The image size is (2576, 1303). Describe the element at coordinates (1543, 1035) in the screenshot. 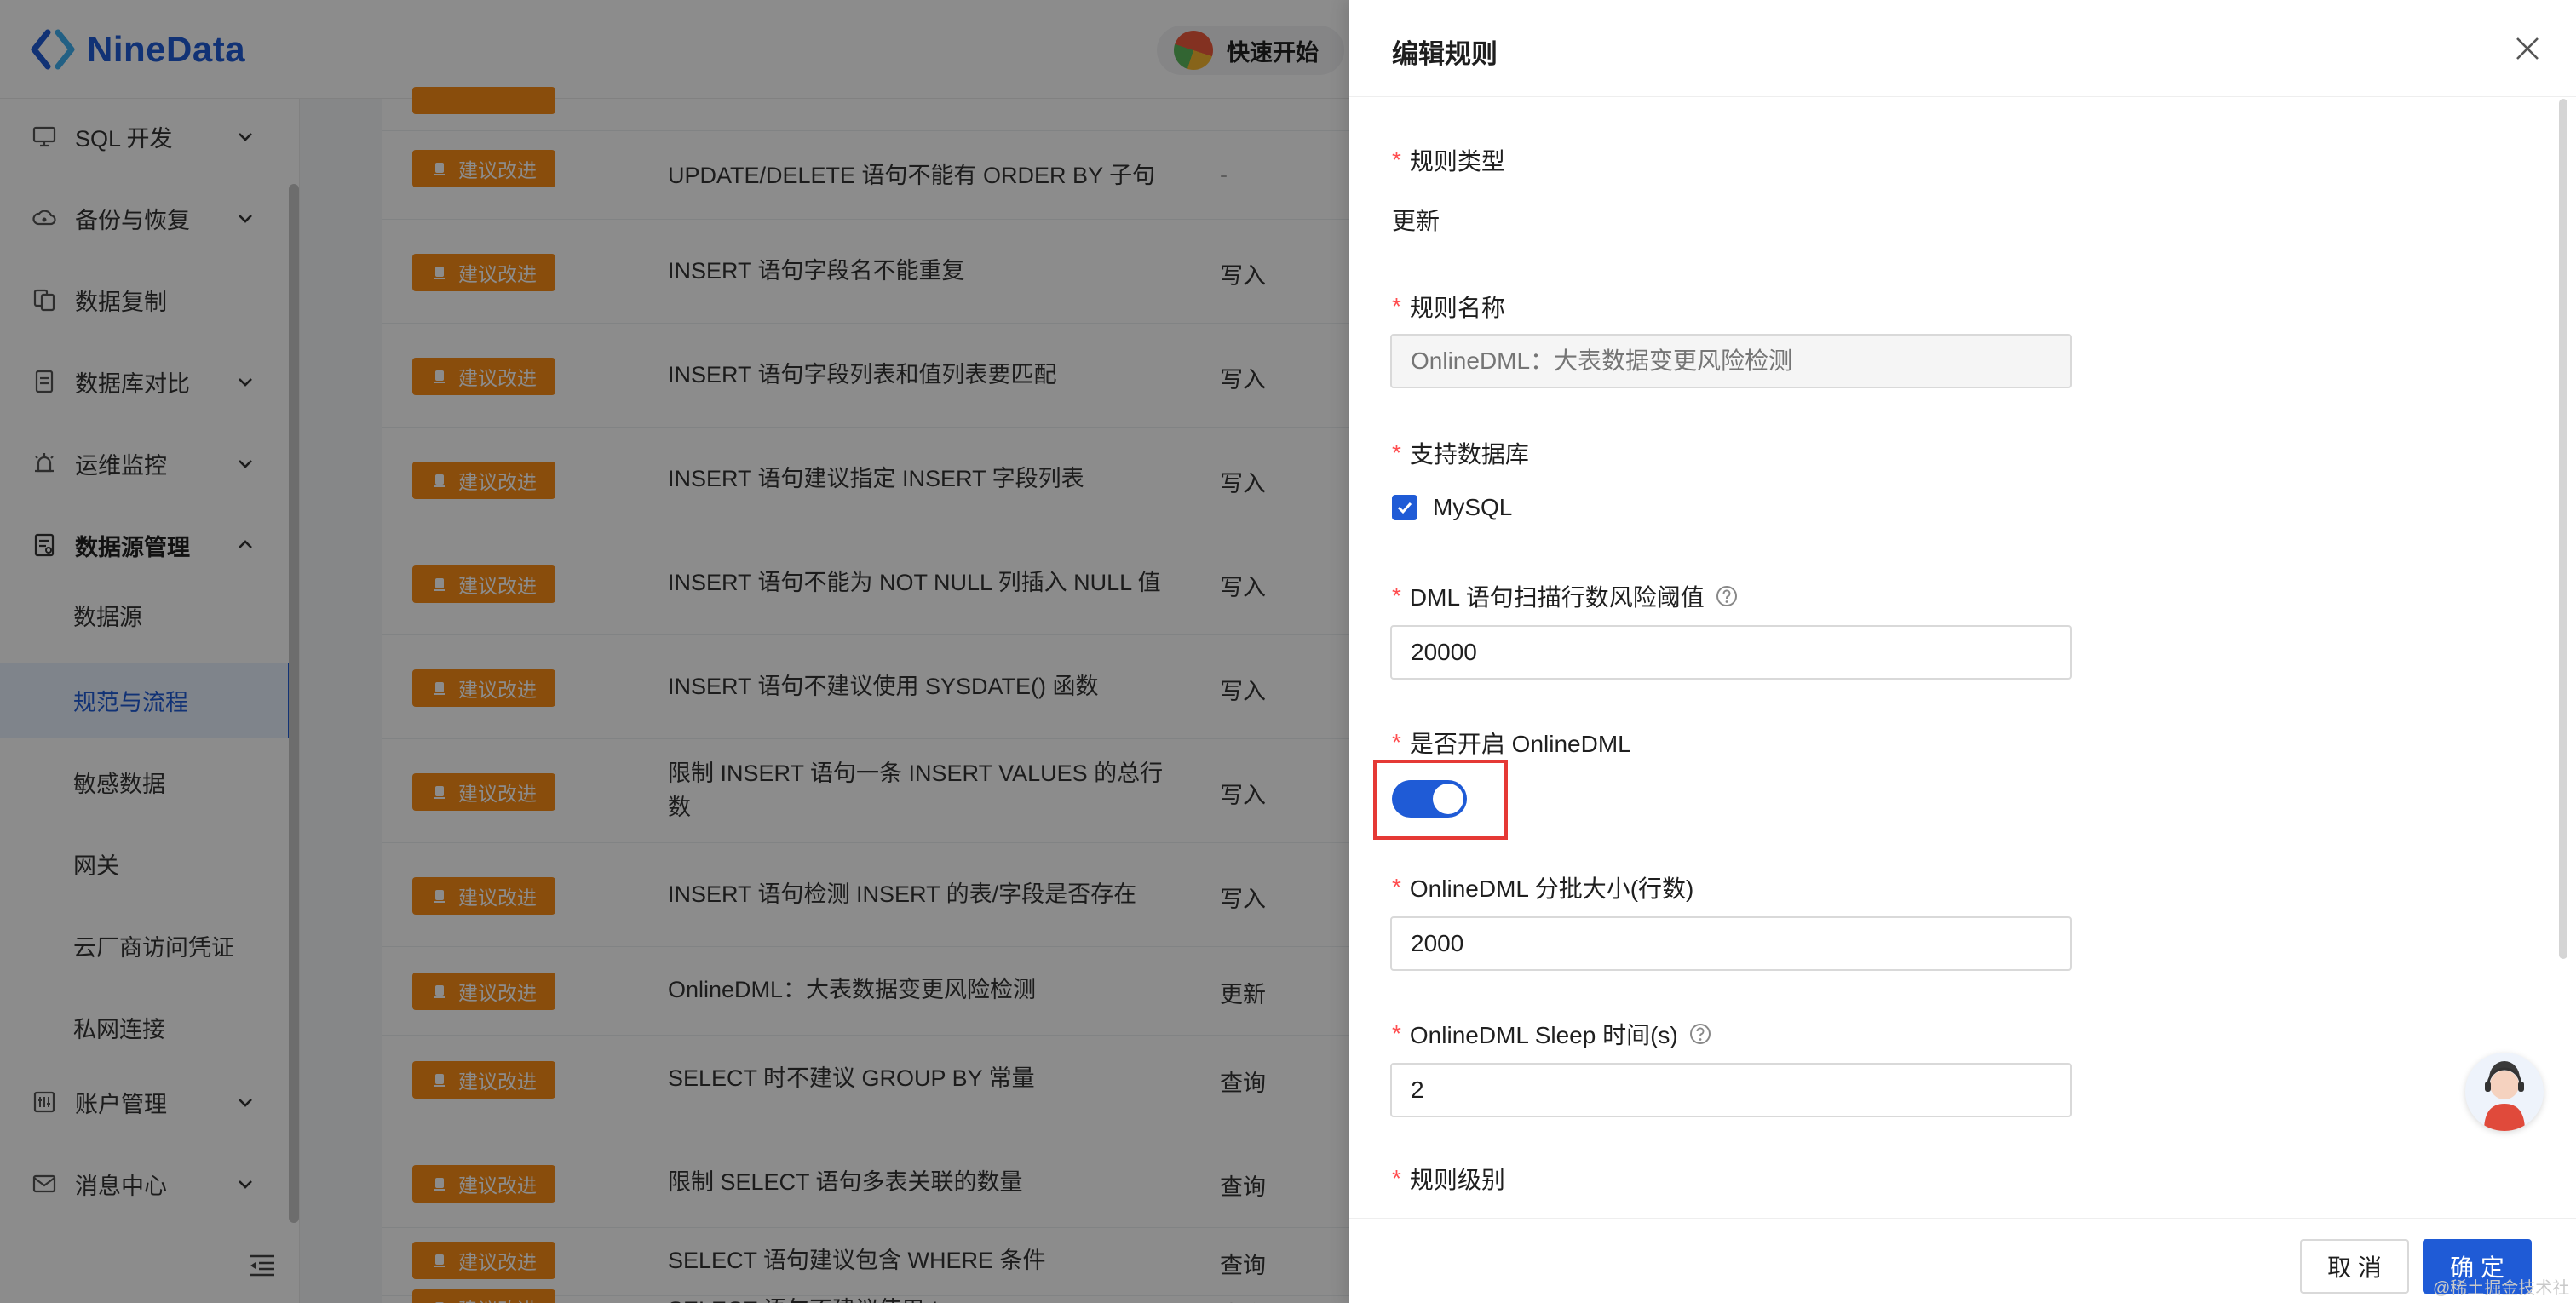

I see `label-text: OnlineDML Sleep 时间(s)` at that location.